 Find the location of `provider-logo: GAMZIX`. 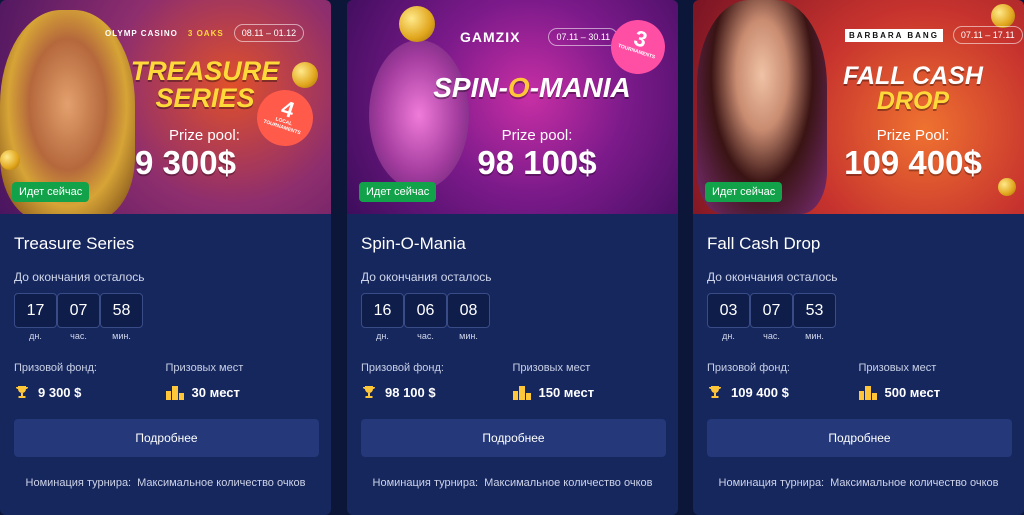

provider-logo: GAMZIX is located at coordinates (490, 37).